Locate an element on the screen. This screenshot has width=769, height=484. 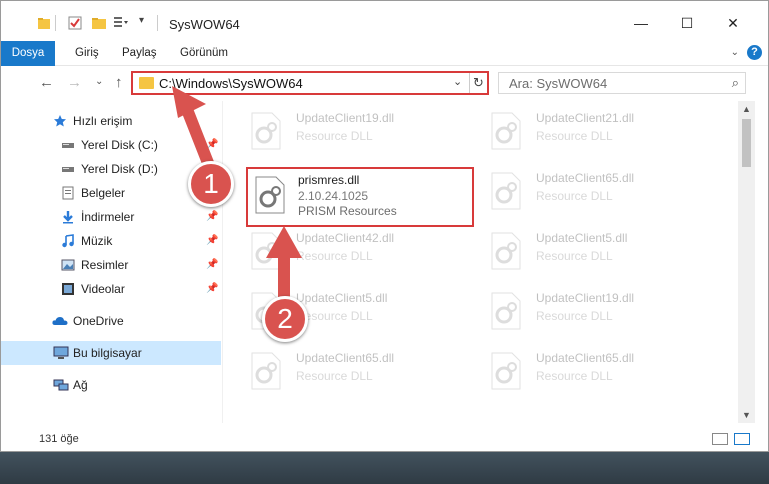
tab-file: Dosya is located at coordinates (28, 53).